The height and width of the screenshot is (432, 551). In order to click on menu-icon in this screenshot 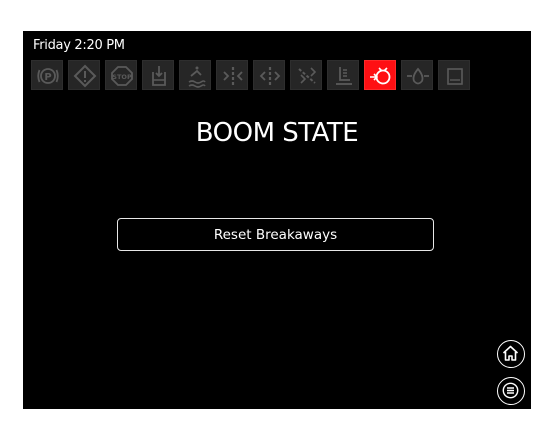, I will do `click(510, 390)`.